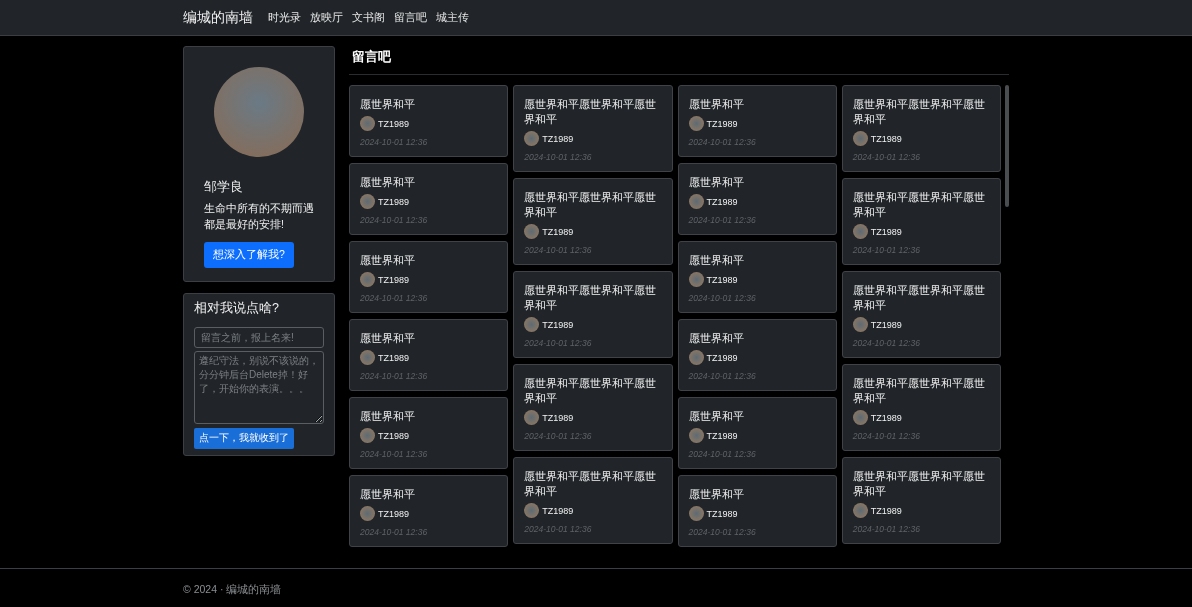 This screenshot has height=607, width=1192. I want to click on submit-button: 点一下，我就收到了, so click(244, 438).